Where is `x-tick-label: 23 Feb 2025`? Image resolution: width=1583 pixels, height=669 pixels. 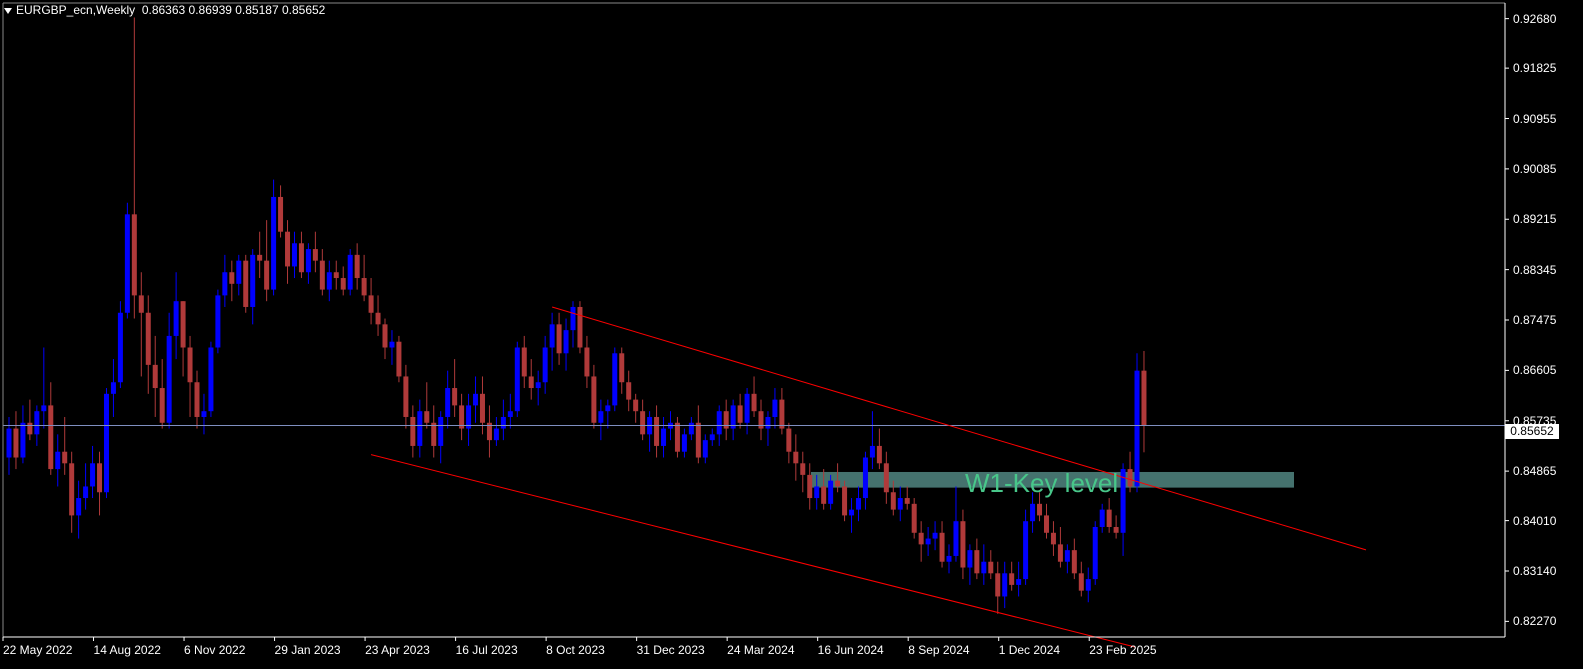 x-tick-label: 23 Feb 2025 is located at coordinates (1123, 650).